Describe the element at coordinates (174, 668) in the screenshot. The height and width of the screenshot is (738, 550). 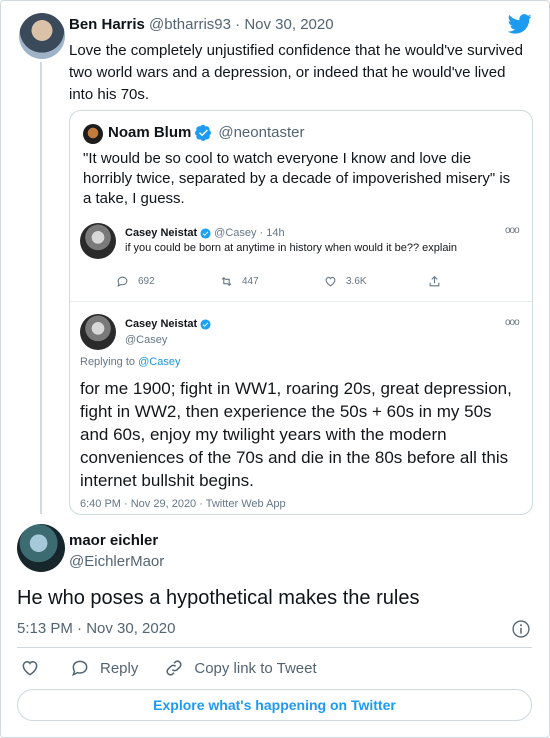
I see `link-icon` at that location.